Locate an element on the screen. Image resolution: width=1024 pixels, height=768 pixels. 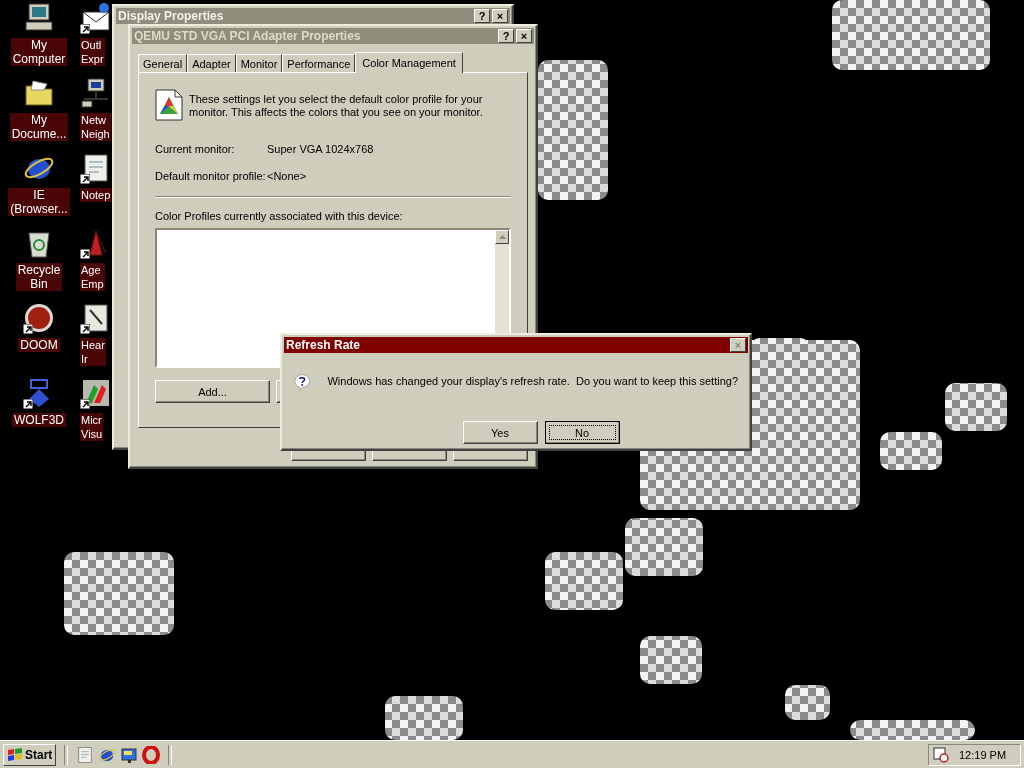
title-bar: QEMU STD VGA PCI Adapter Properties ? × is located at coordinates (333, 36).